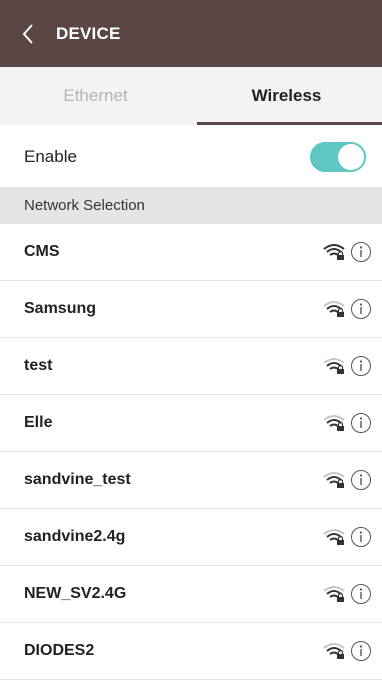  What do you see at coordinates (75, 593) in the screenshot?
I see `network-name: NEW_SV2.4G` at bounding box center [75, 593].